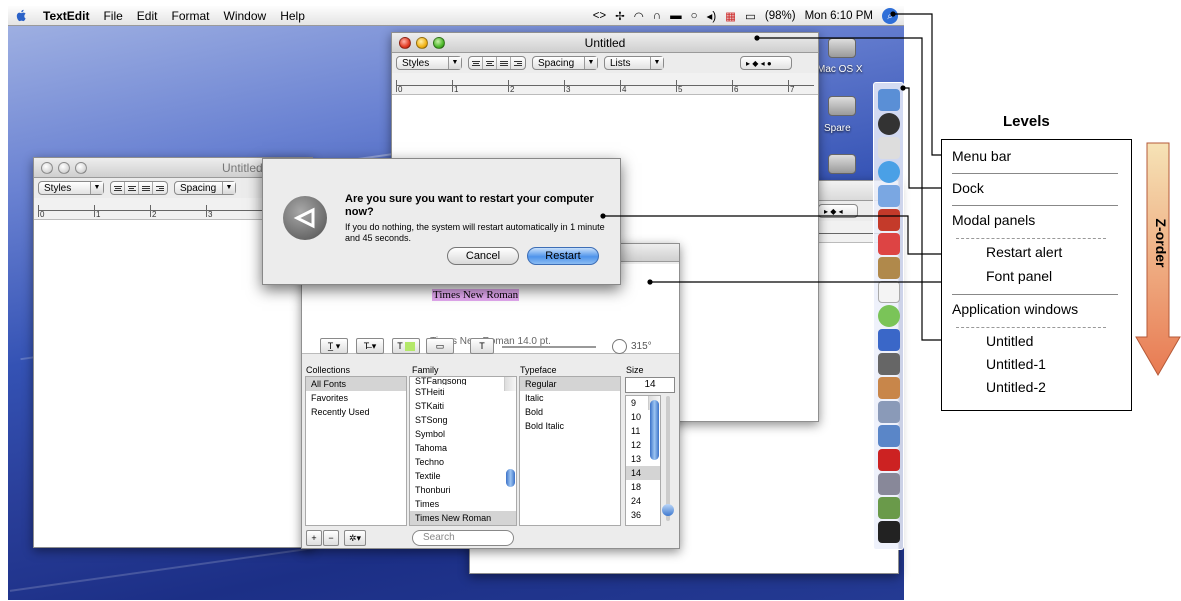 Image resolution: width=1181 pixels, height=601 pixels. What do you see at coordinates (694, 16) in the screenshot?
I see `sync-icon: ○` at bounding box center [694, 16].